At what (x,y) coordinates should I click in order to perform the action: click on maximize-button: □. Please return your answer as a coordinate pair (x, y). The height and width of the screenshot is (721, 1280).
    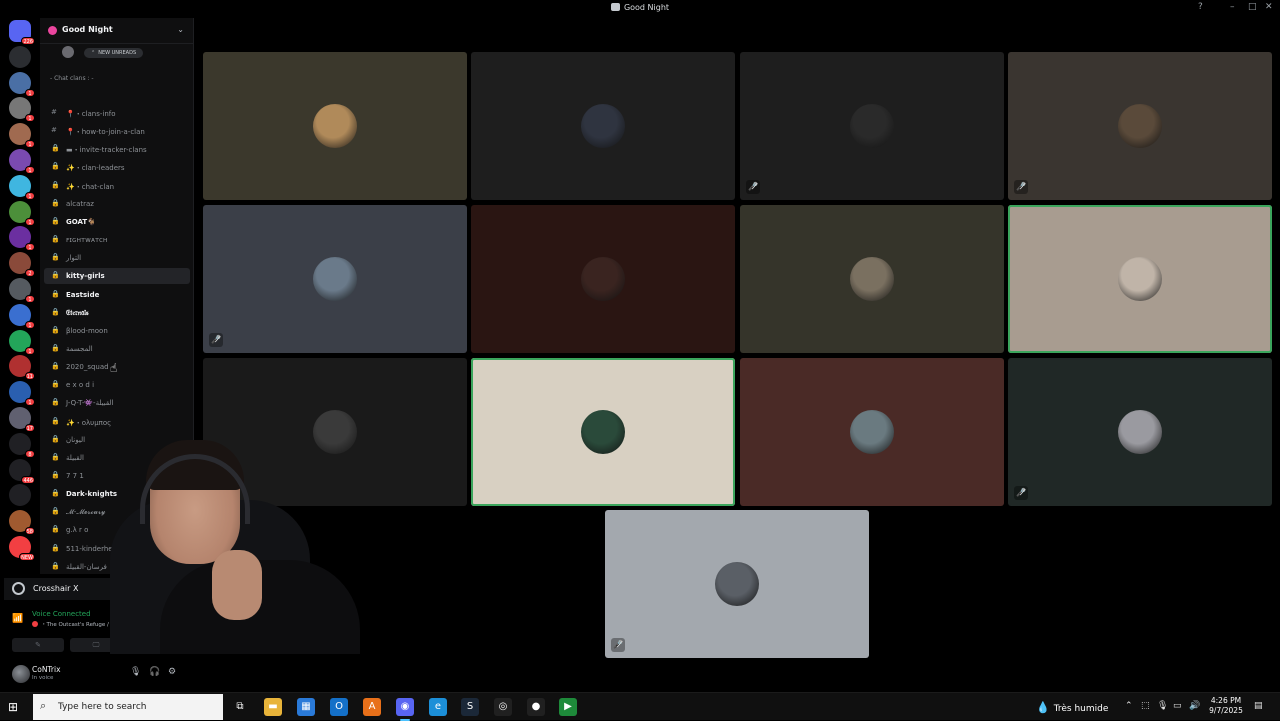
    Looking at the image, I should click on (1252, 7).